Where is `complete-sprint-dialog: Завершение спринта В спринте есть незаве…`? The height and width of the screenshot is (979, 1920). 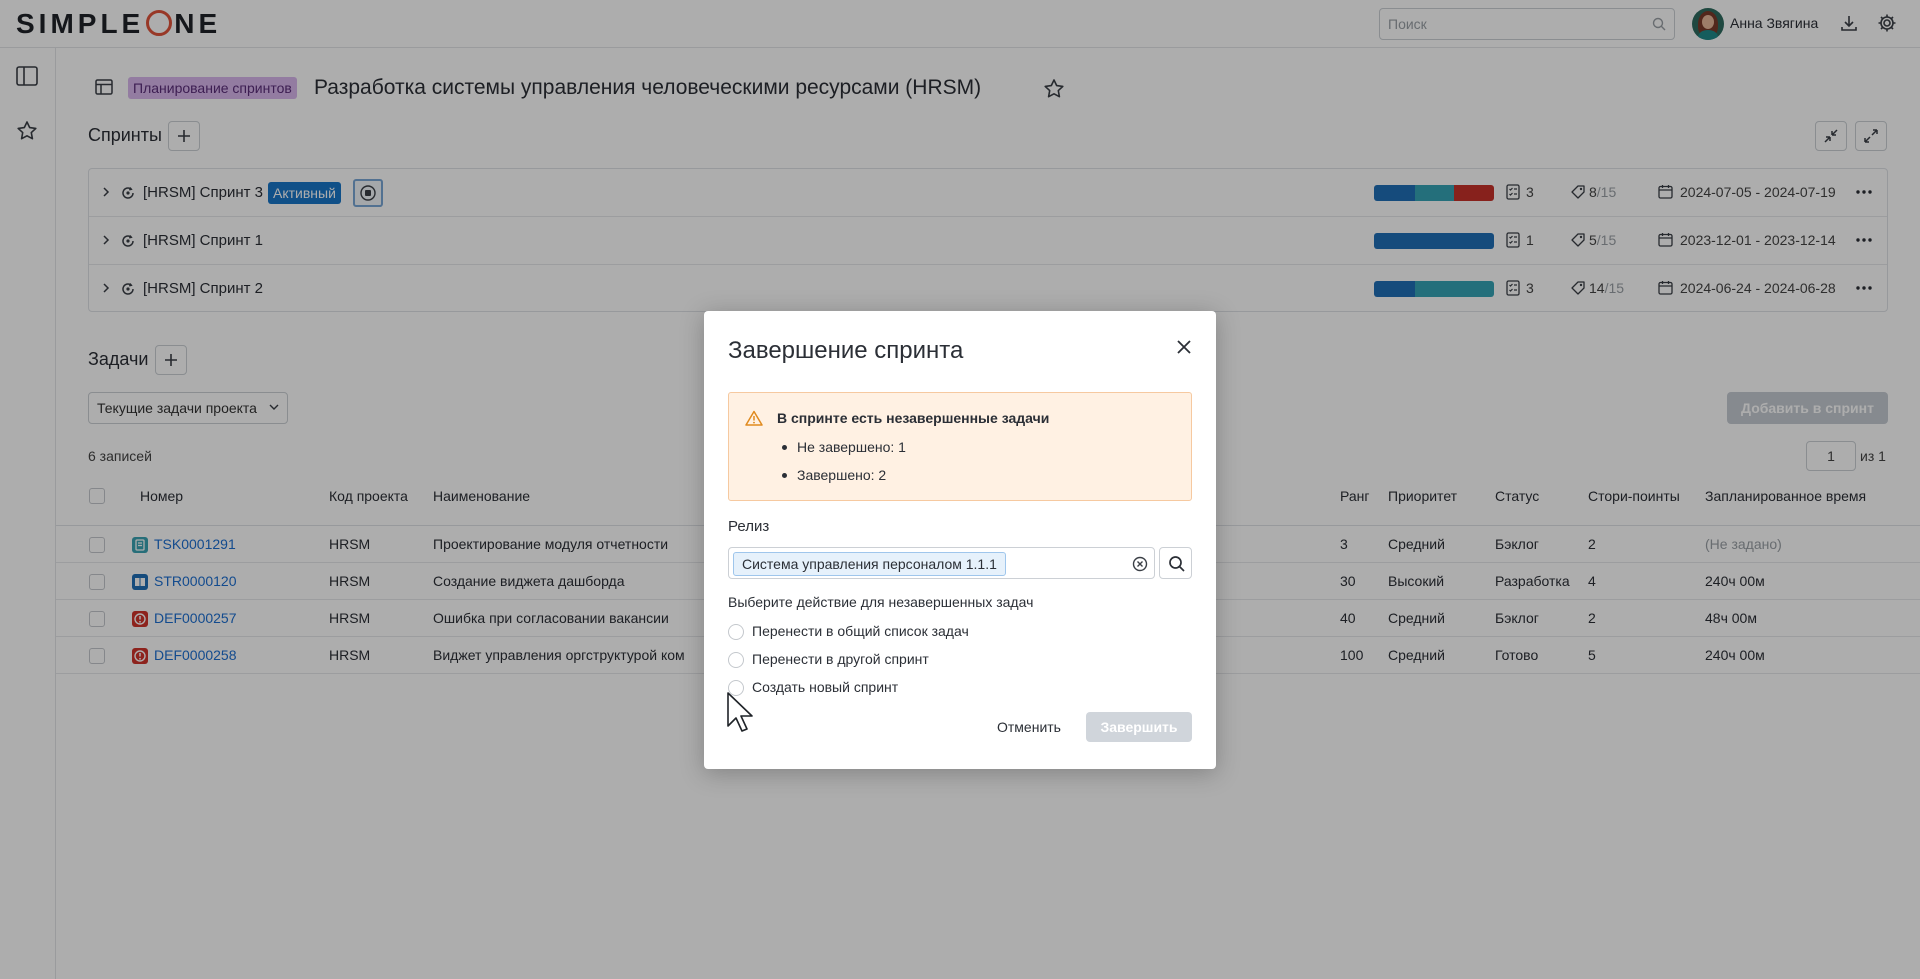
complete-sprint-dialog: Завершение спринта В спринте есть незаве… is located at coordinates (960, 540).